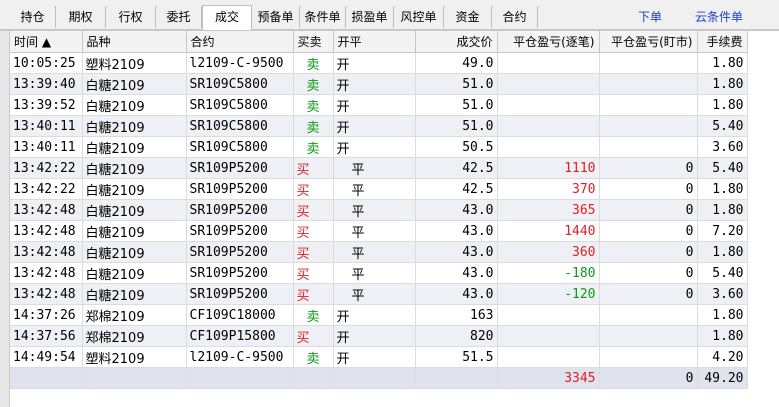 The height and width of the screenshot is (407, 779). Describe the element at coordinates (456, 42) in the screenshot. I see `col-header-price: 成交价` at that location.